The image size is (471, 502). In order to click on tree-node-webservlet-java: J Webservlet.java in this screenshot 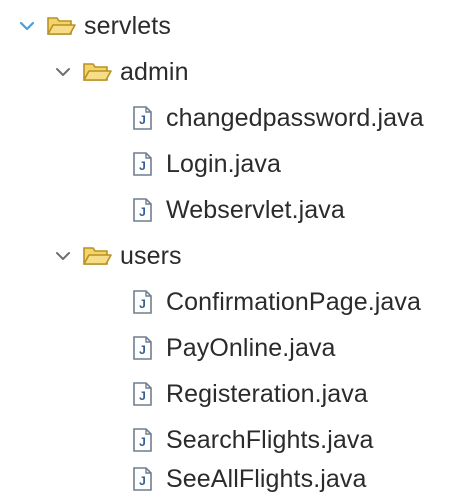, I will do `click(237, 210)`.